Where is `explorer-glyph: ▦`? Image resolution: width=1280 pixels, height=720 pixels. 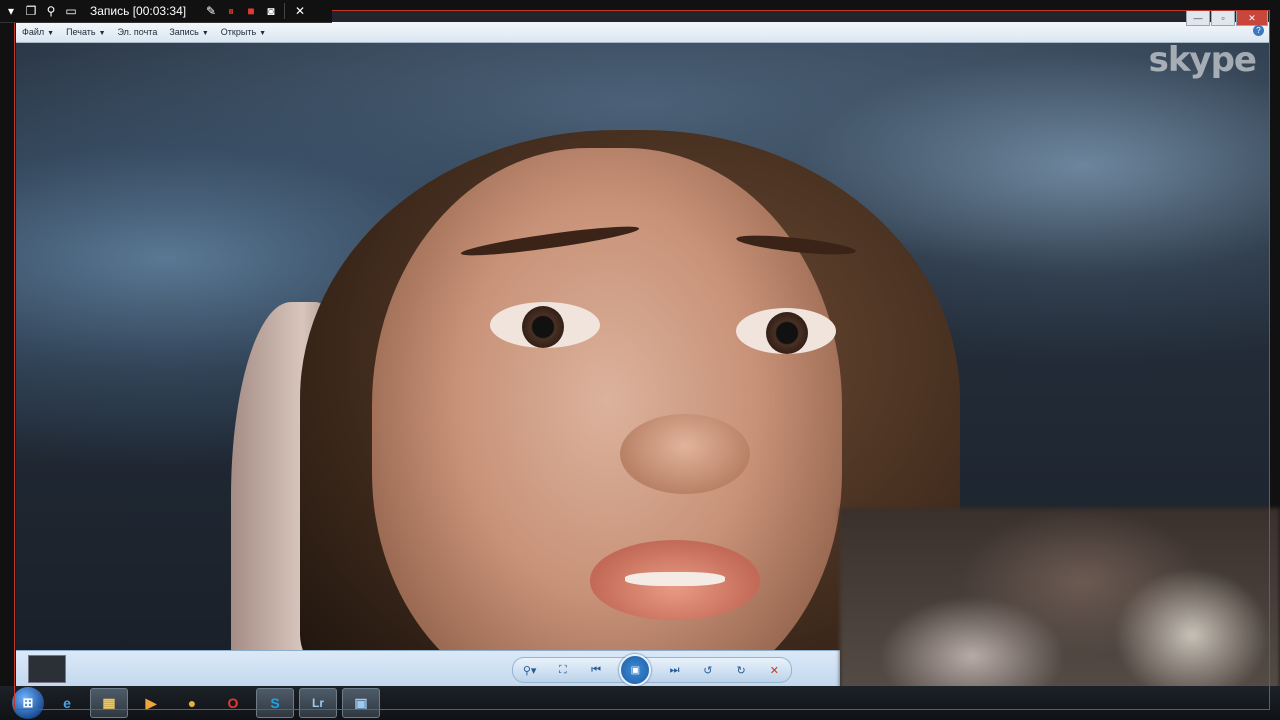 explorer-glyph: ▦ is located at coordinates (109, 702).